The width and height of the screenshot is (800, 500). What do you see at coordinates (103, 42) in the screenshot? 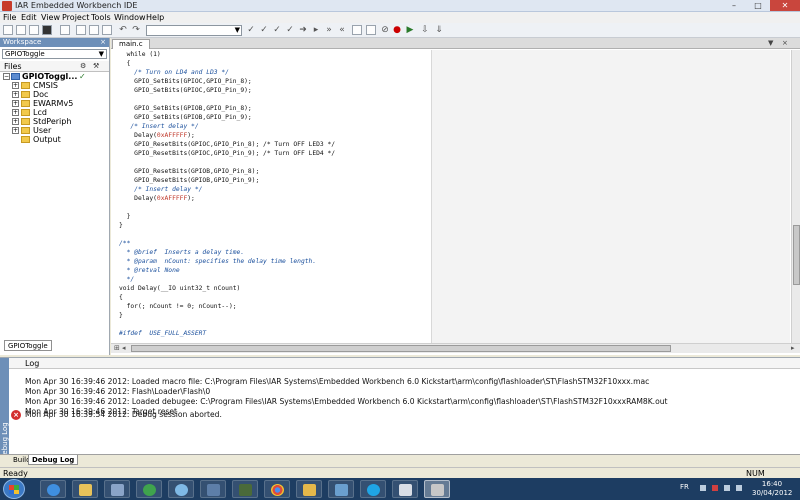
I see `close-icon: ×` at bounding box center [103, 42].